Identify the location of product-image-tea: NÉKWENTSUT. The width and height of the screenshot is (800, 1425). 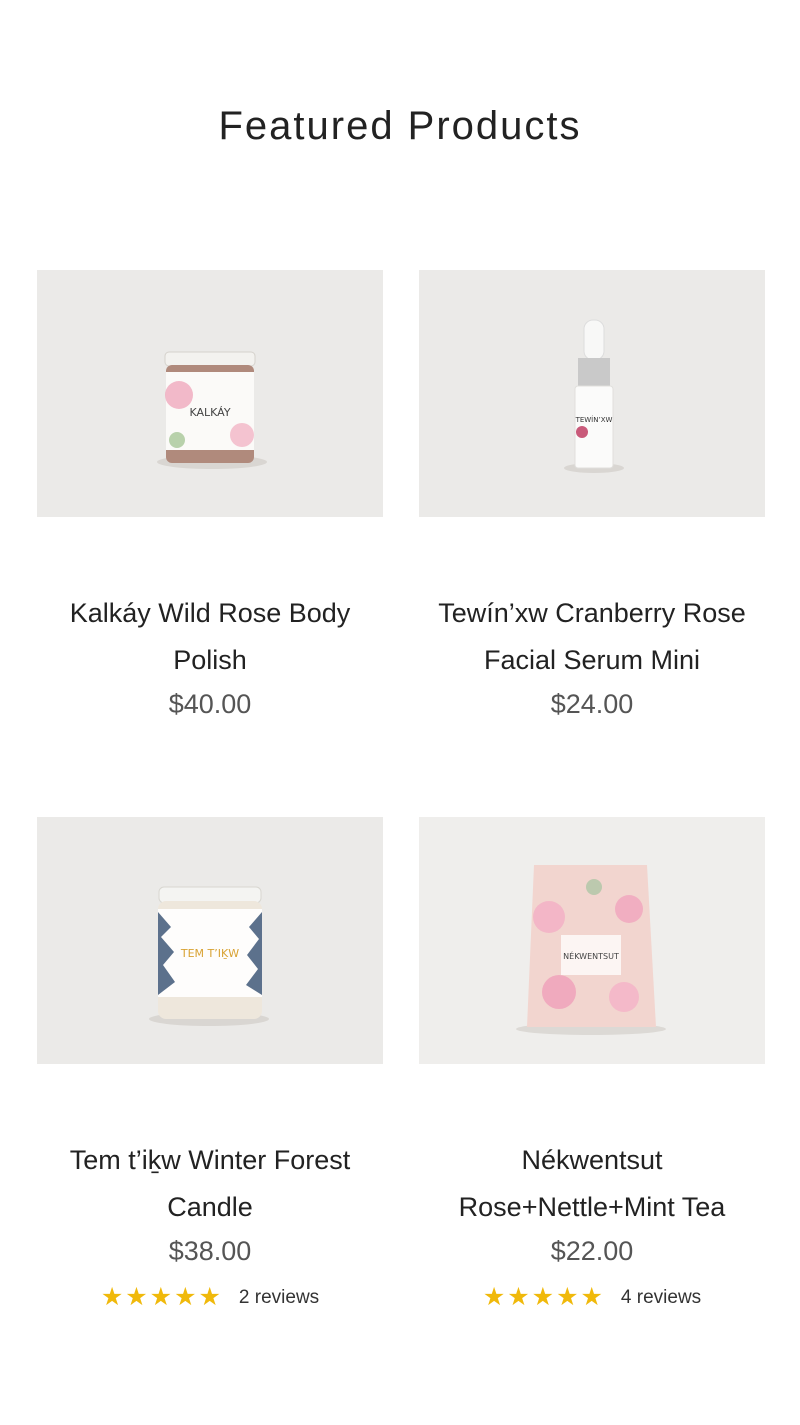
(592, 940).